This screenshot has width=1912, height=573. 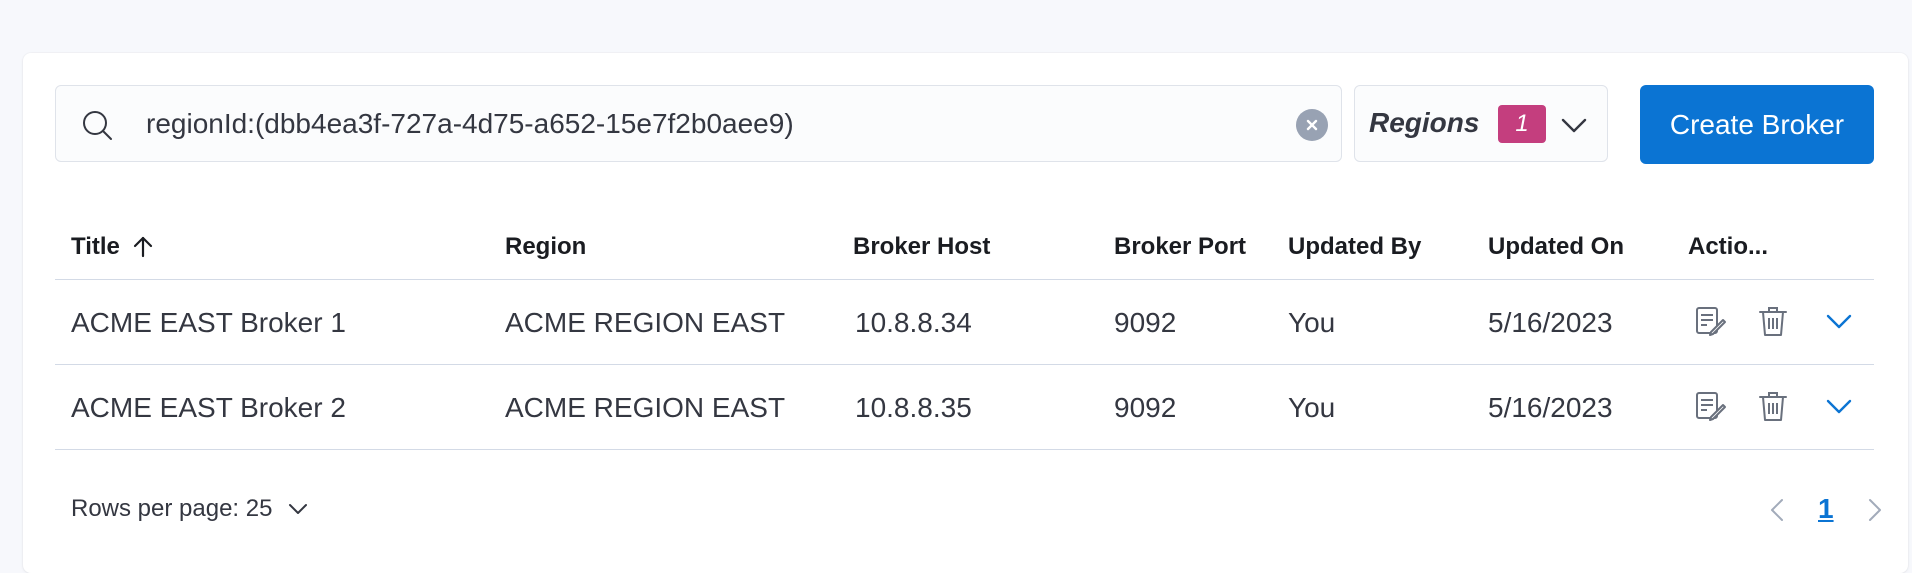 I want to click on column-title-label: Title, so click(x=95, y=246).